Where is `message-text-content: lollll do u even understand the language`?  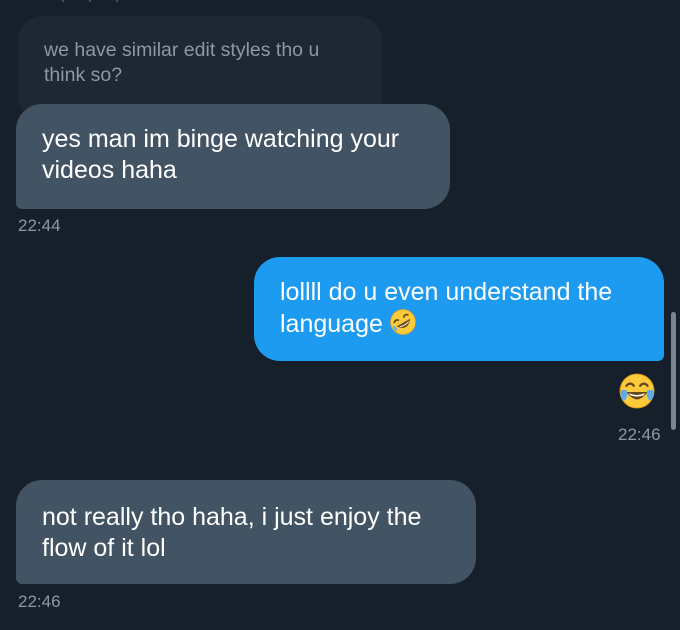
message-text-content: lollll do u even understand the language is located at coordinates (446, 308).